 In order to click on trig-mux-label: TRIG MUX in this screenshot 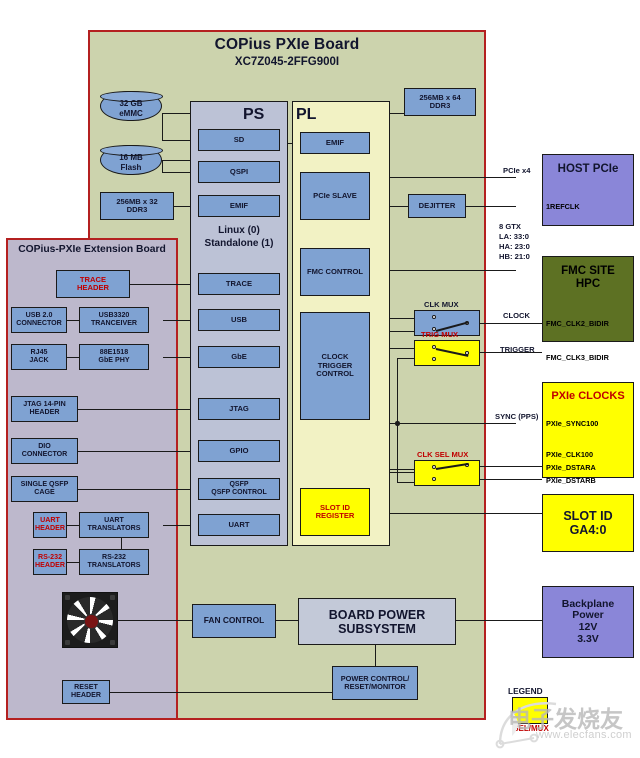, I will do `click(440, 334)`.